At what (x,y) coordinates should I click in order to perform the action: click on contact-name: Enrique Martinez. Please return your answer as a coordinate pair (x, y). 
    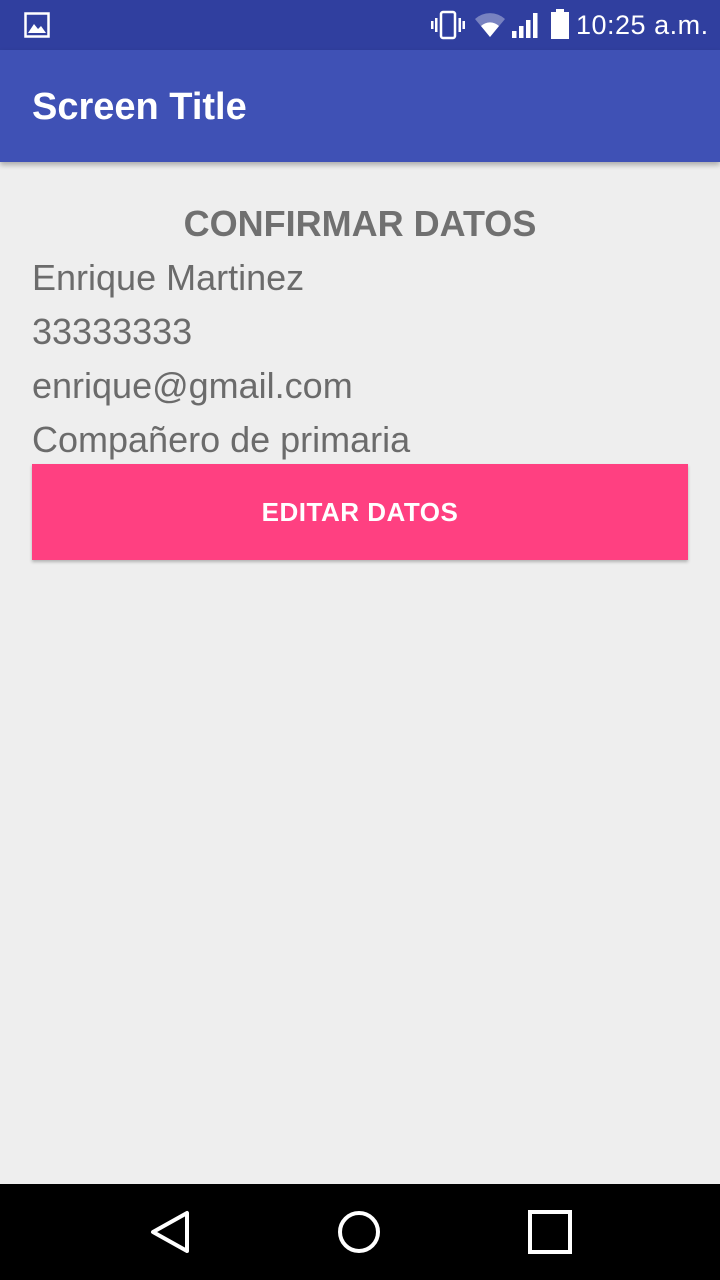
    Looking at the image, I should click on (168, 277).